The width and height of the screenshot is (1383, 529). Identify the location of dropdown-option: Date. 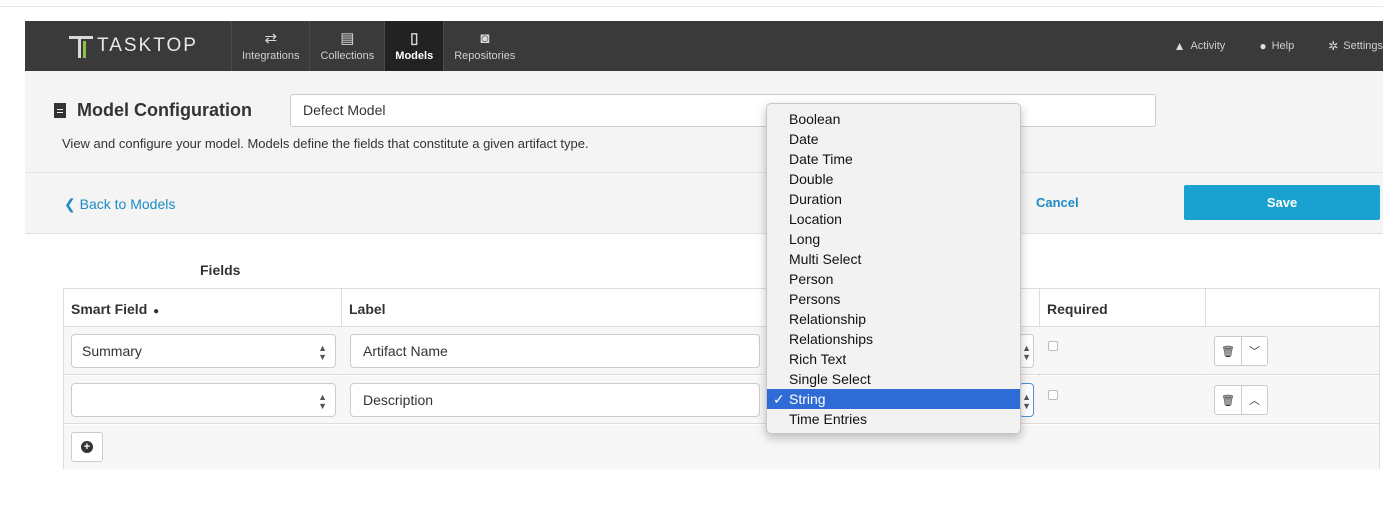
(893, 139).